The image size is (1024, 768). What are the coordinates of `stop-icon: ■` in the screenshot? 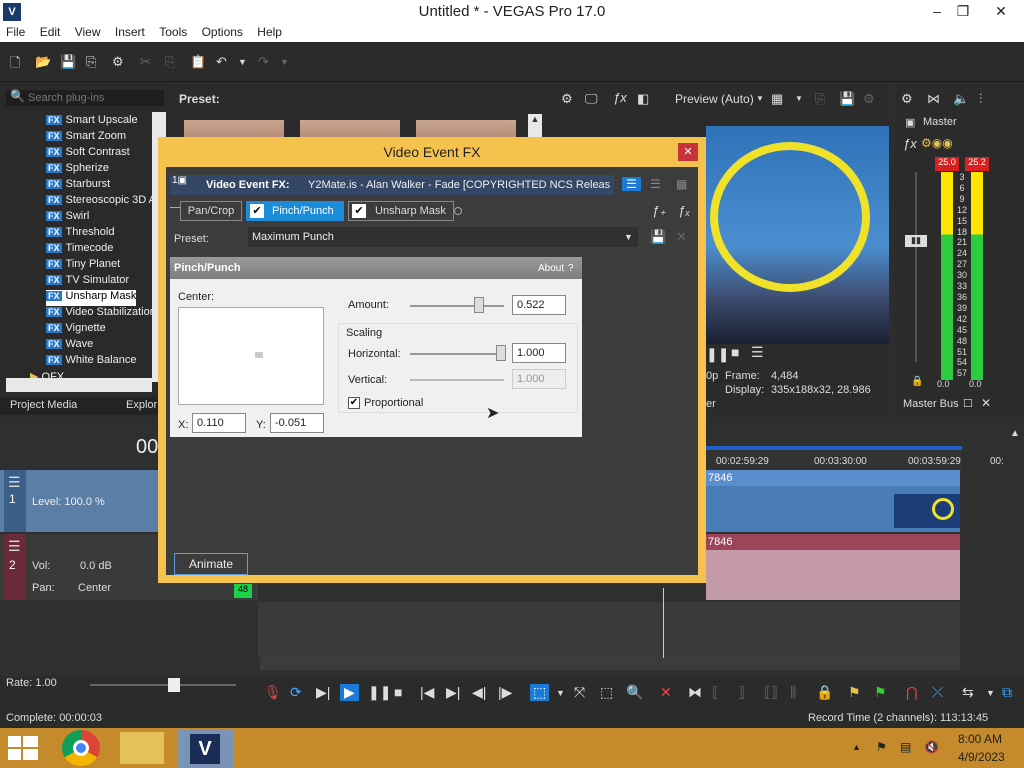 It's located at (398, 692).